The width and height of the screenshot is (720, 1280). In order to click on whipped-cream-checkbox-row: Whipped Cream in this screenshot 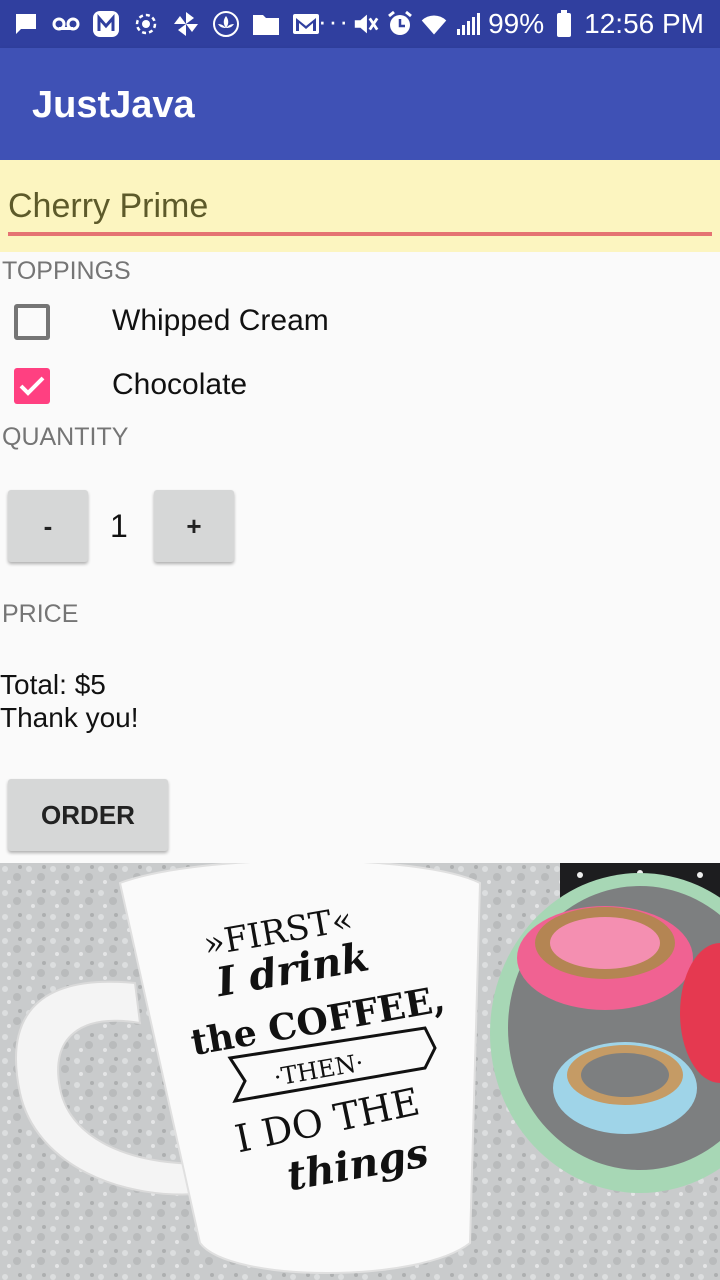, I will do `click(360, 322)`.